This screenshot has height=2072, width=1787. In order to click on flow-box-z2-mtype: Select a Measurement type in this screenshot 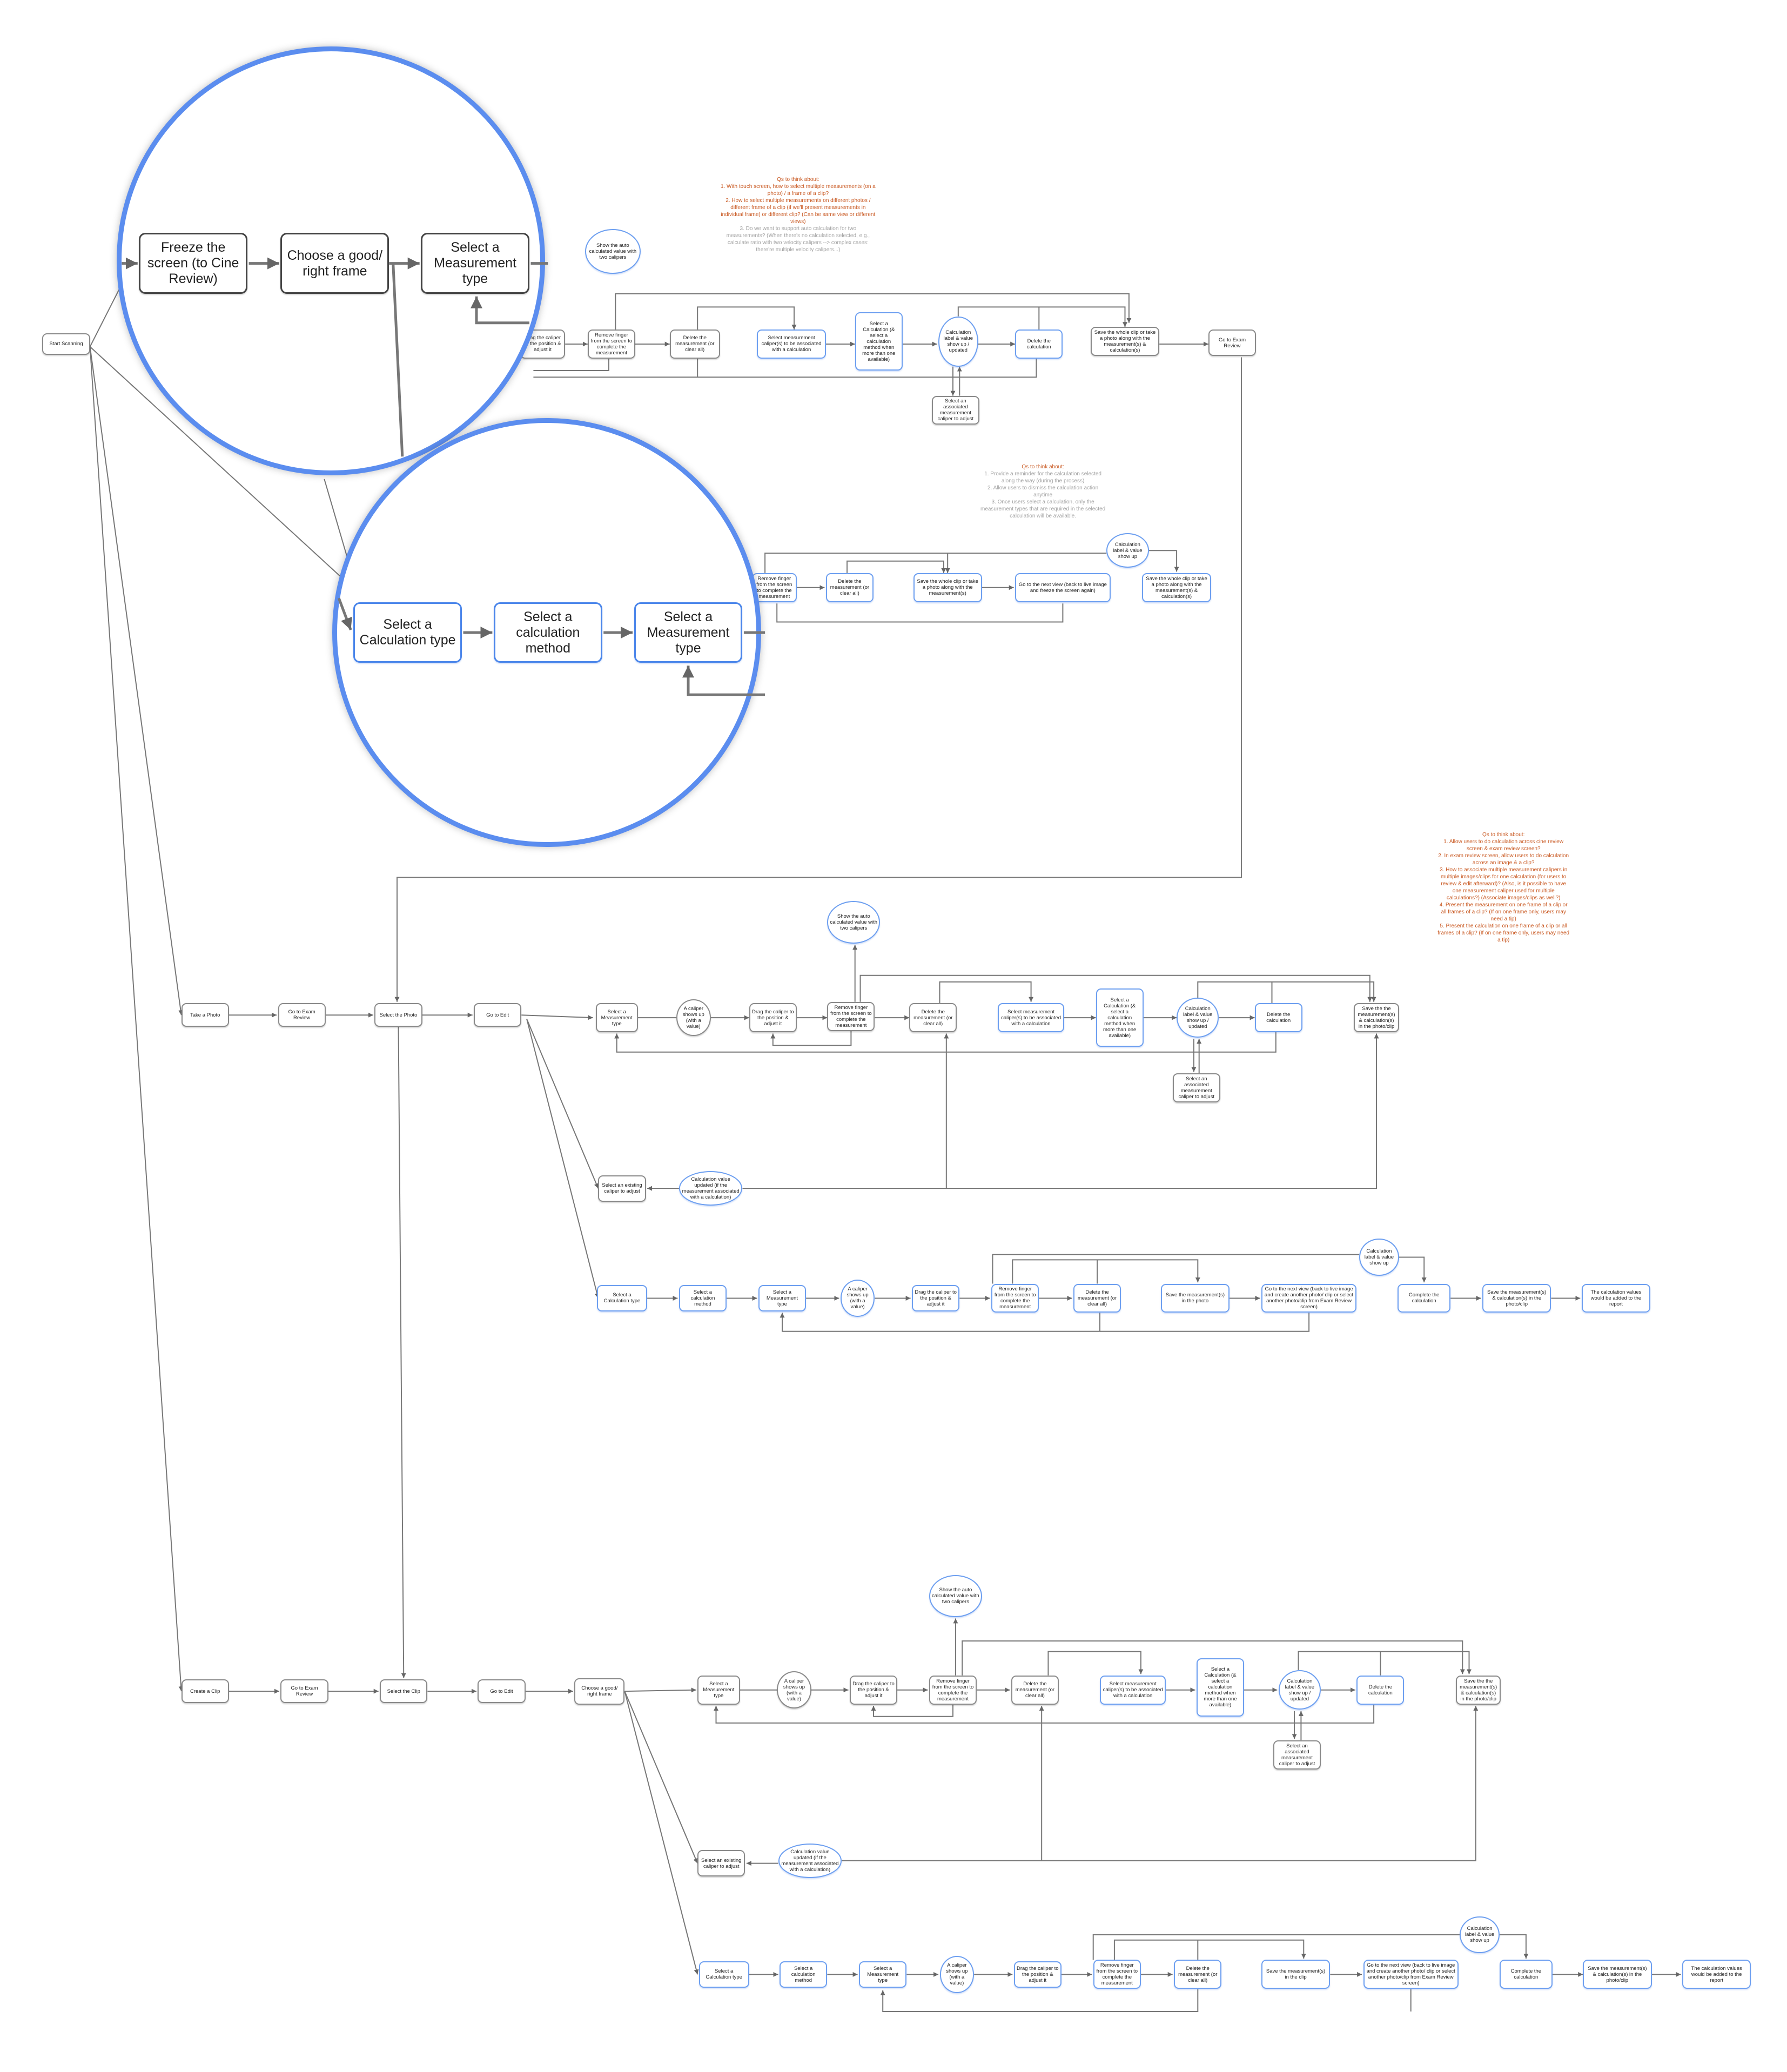, I will do `click(688, 632)`.